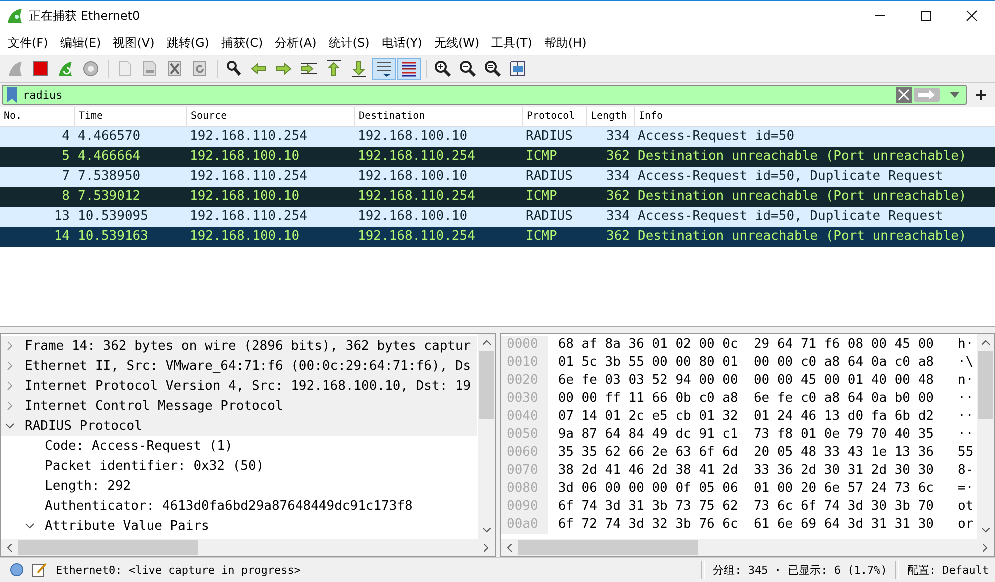 Image resolution: width=995 pixels, height=582 pixels. What do you see at coordinates (457, 43) in the screenshot?
I see `menu-item: 无线(W)` at bounding box center [457, 43].